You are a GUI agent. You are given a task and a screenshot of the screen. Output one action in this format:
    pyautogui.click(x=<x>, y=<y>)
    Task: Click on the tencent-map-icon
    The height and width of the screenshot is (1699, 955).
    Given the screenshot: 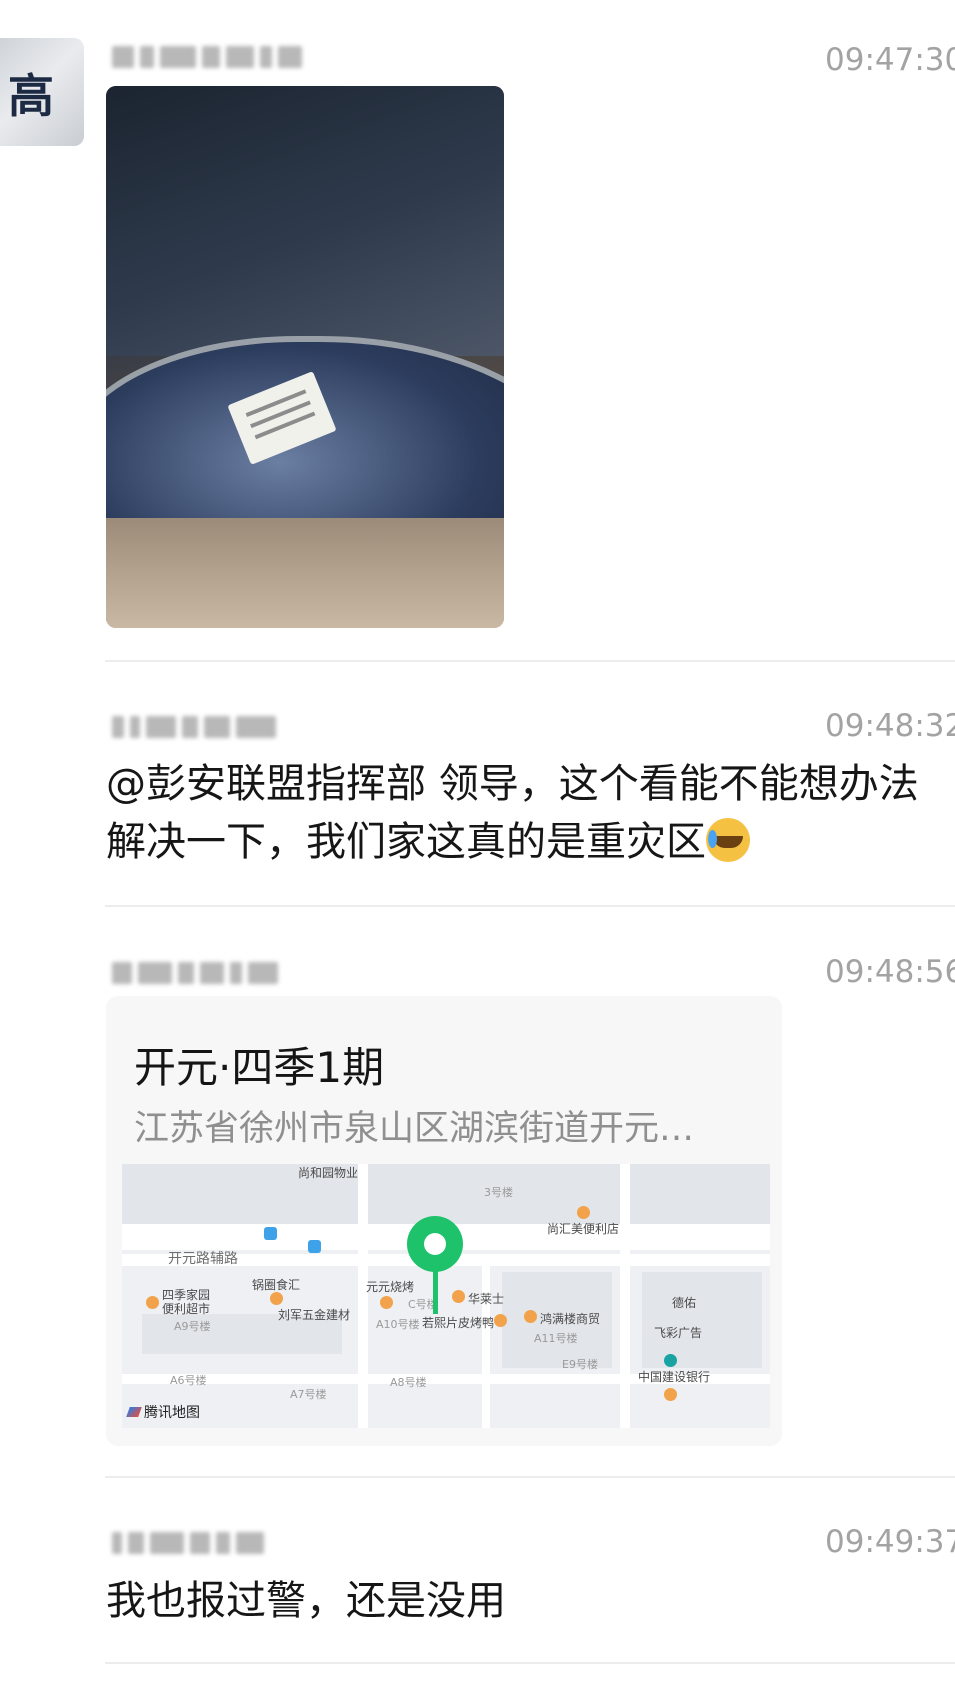 What is the action you would take?
    pyautogui.click(x=134, y=1412)
    